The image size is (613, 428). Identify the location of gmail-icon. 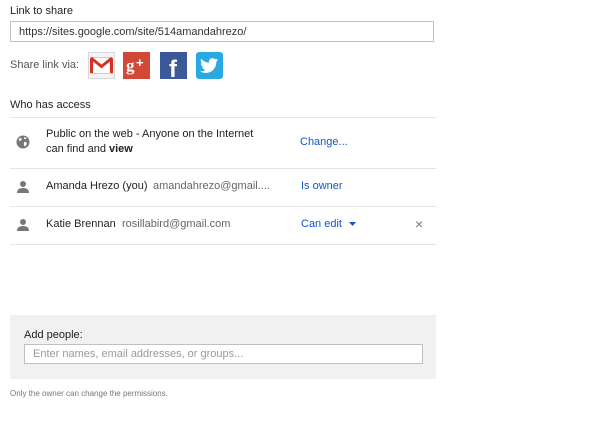
(101, 65).